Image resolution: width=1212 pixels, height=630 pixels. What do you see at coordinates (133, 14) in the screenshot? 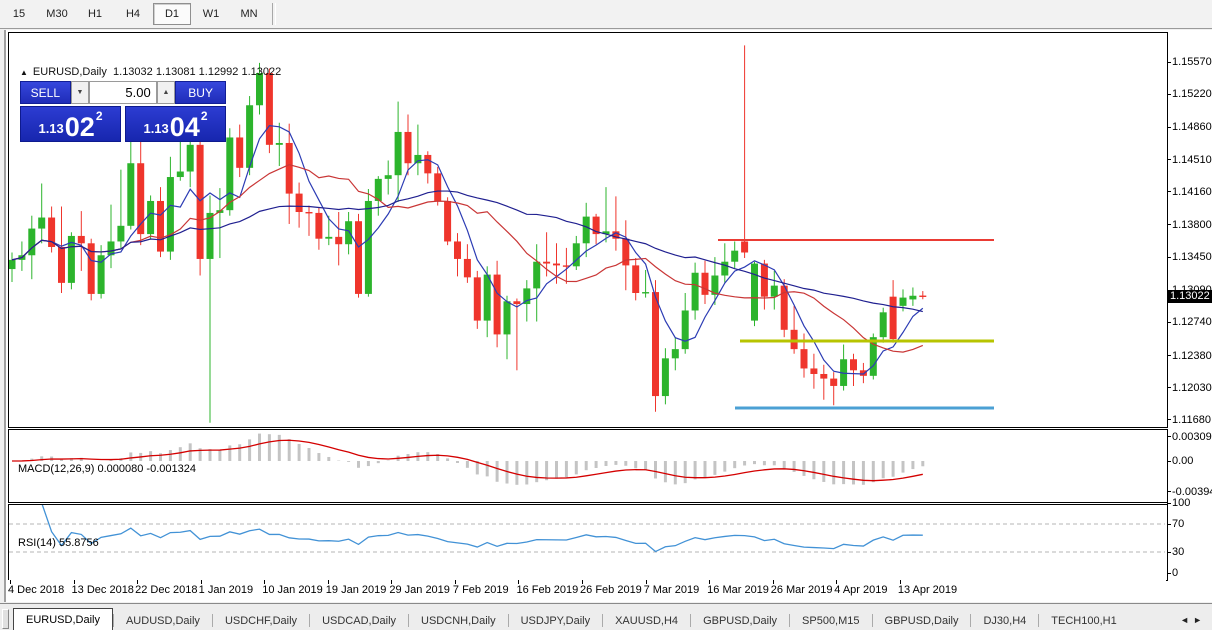
I see `toolbar-timeframe-H4: H4` at bounding box center [133, 14].